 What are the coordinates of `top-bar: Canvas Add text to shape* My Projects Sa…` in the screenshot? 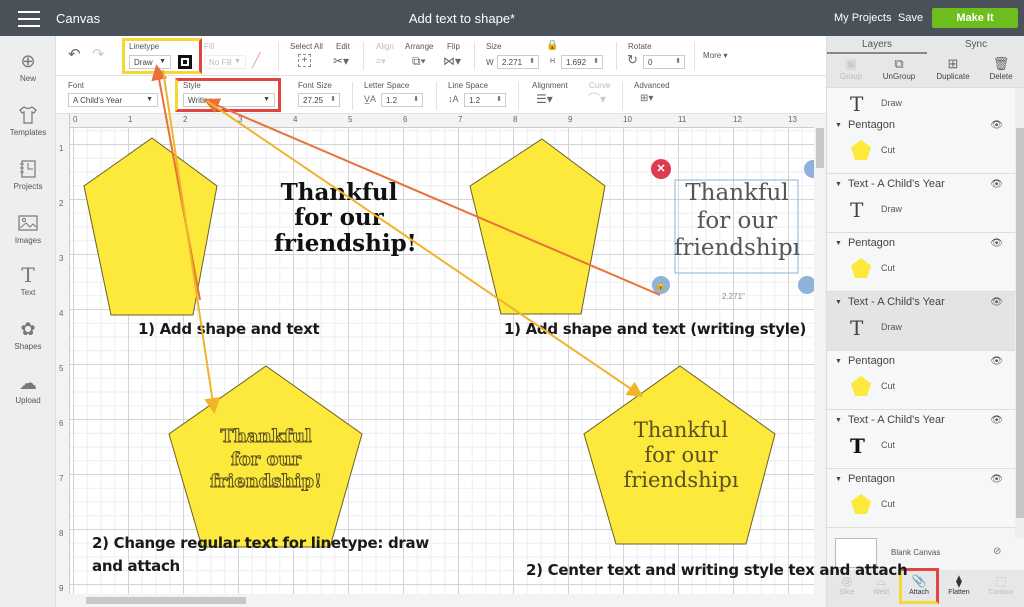 It's located at (512, 18).